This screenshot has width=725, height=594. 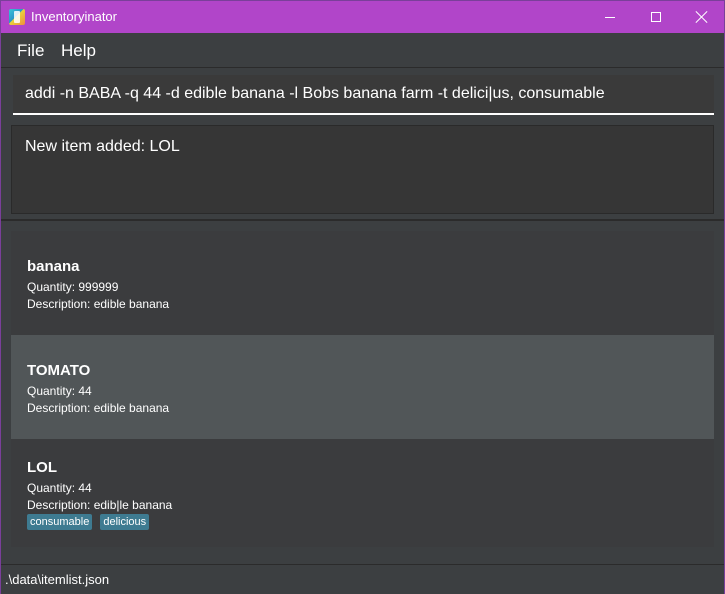 I want to click on title-bar: Inventoryinator, so click(x=362, y=17).